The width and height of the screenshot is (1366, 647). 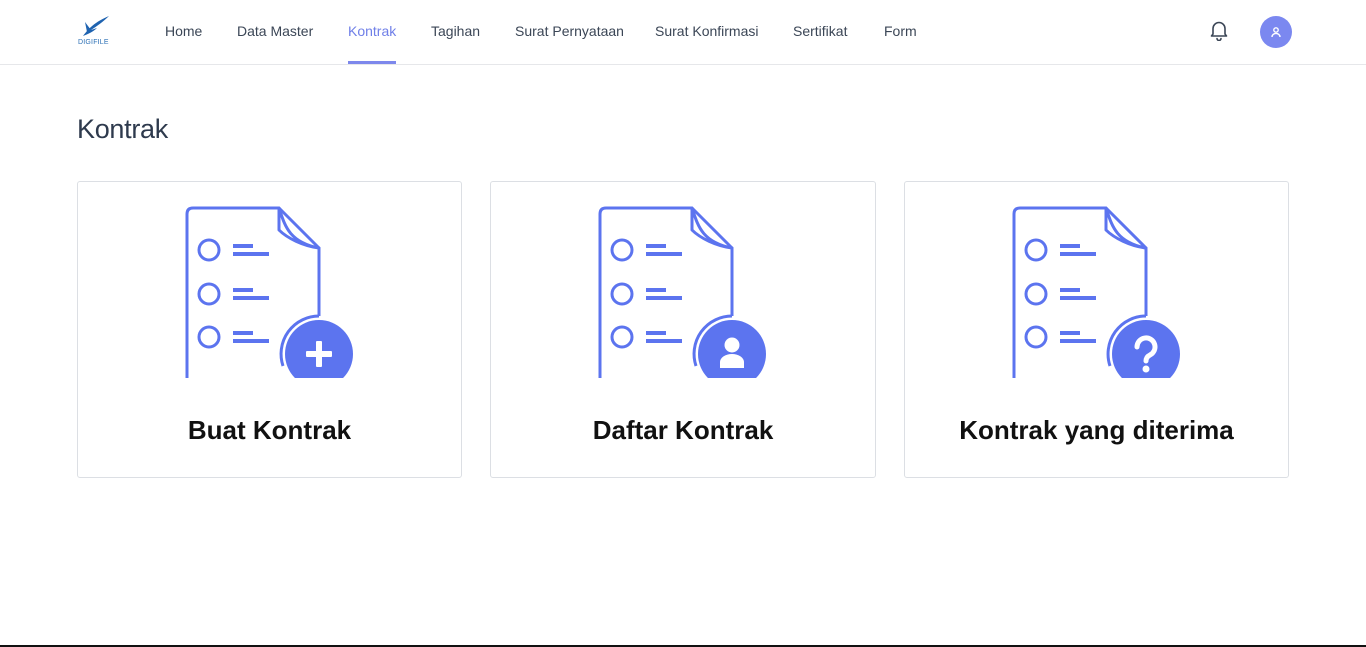 I want to click on nav-item-home: Home, so click(x=183, y=32).